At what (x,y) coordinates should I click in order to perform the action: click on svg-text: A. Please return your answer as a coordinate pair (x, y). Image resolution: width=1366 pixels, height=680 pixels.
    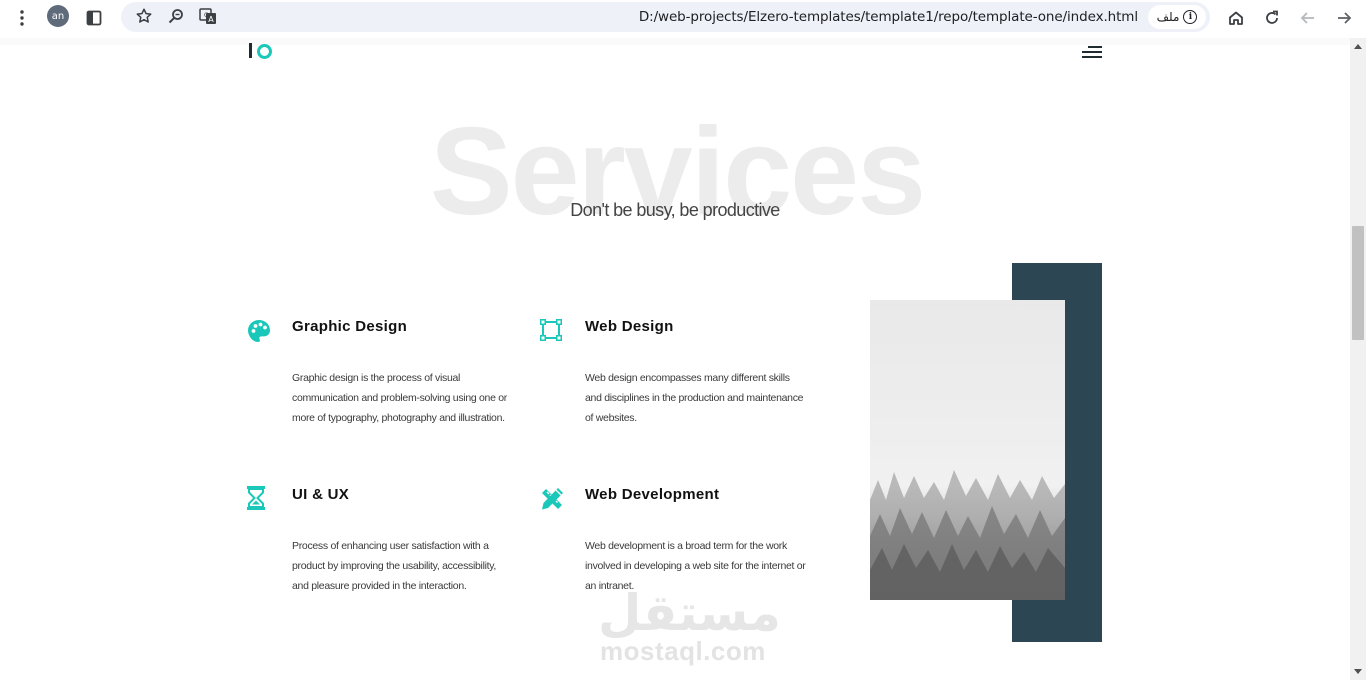
    Looking at the image, I should click on (211, 19).